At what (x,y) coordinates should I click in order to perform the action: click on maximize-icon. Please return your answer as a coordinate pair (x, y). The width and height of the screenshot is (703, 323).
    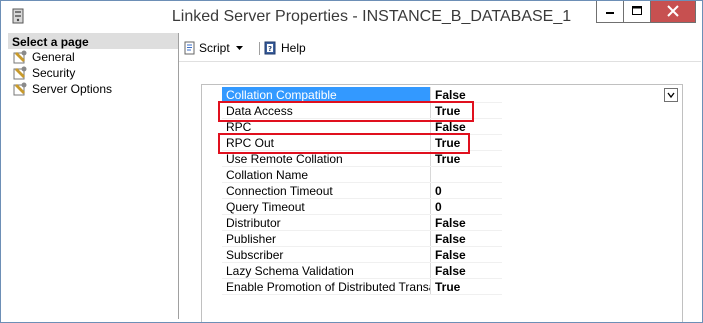
    Looking at the image, I should click on (637, 10).